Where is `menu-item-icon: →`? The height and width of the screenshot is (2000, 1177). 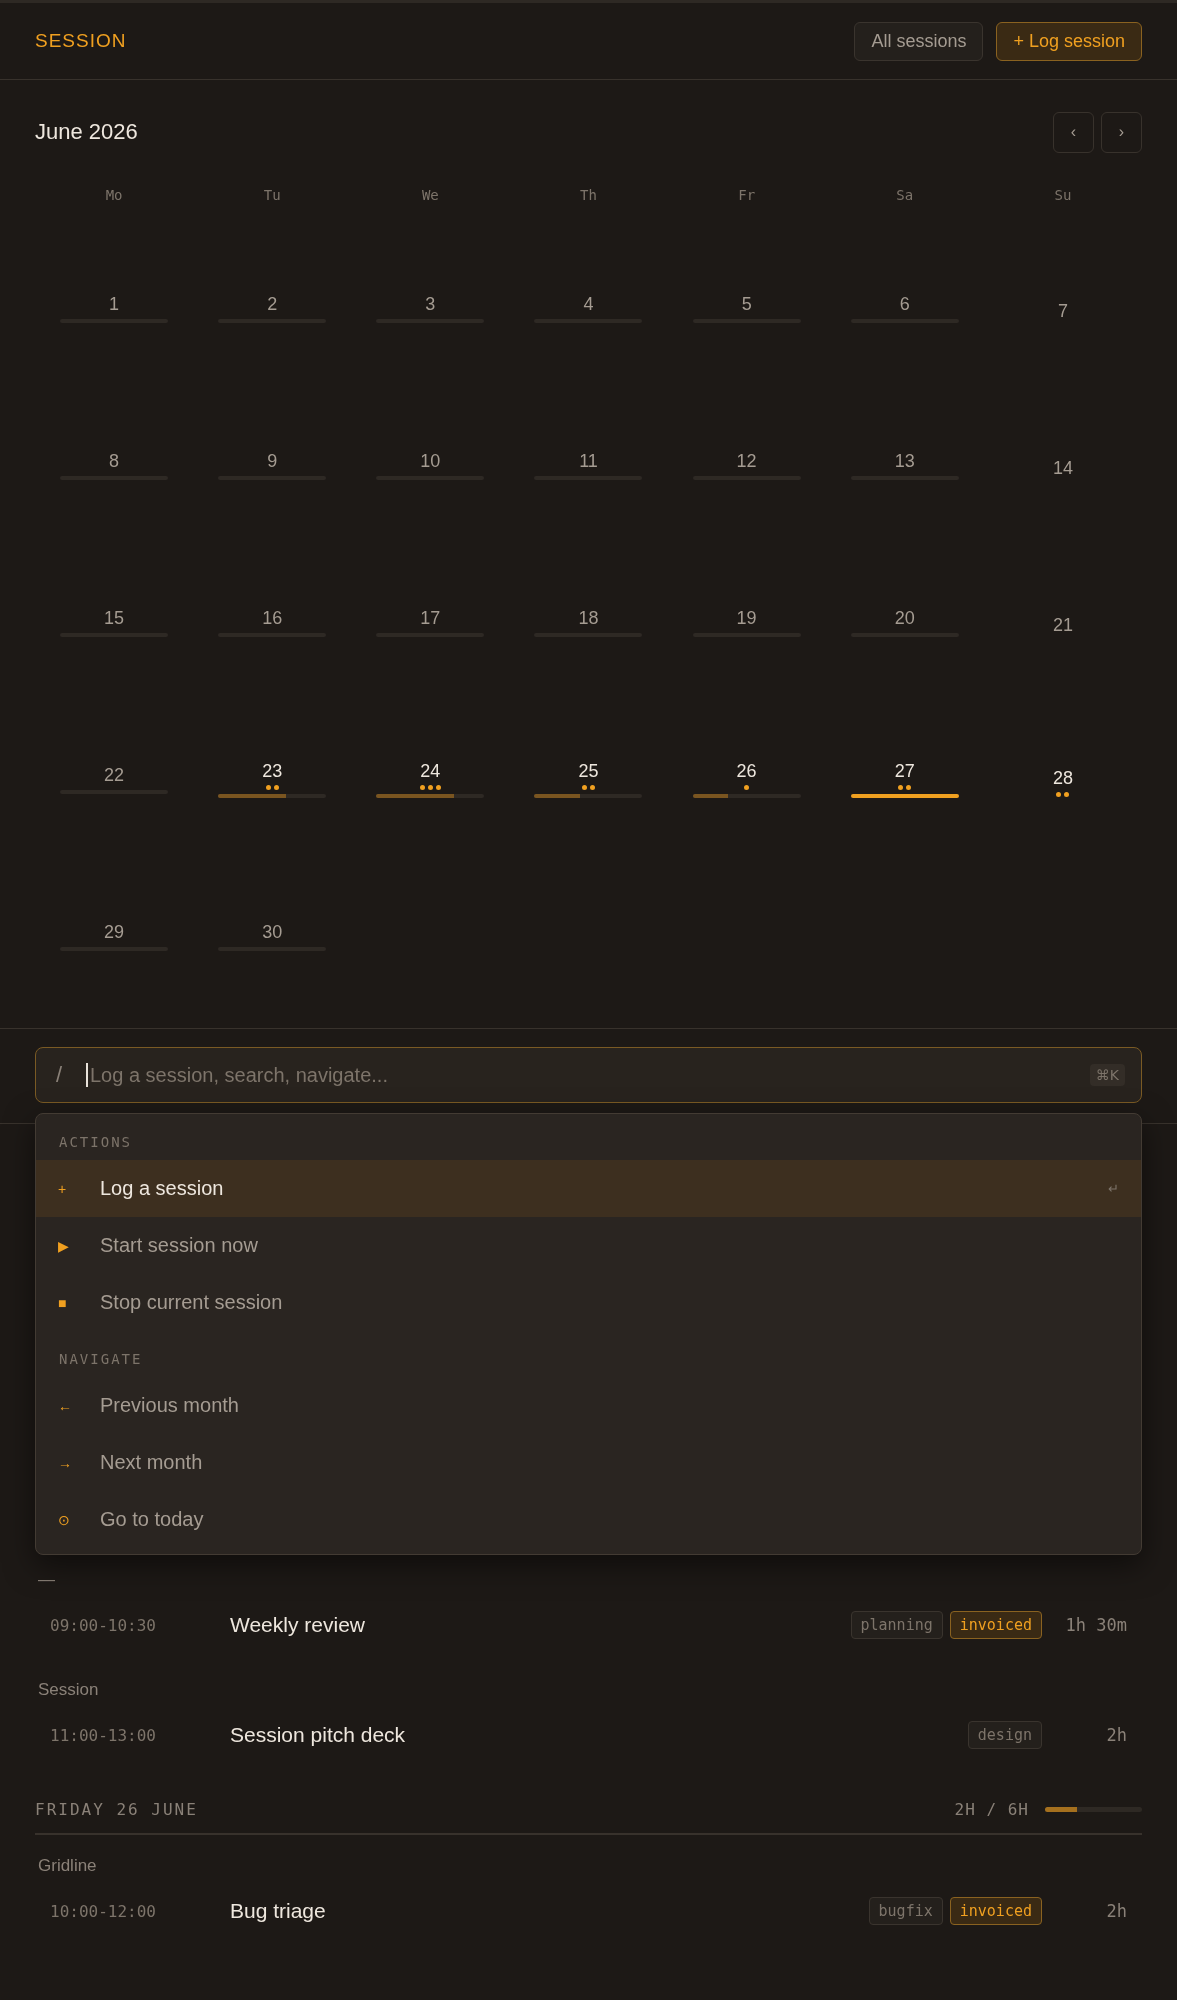 menu-item-icon: → is located at coordinates (79, 1462).